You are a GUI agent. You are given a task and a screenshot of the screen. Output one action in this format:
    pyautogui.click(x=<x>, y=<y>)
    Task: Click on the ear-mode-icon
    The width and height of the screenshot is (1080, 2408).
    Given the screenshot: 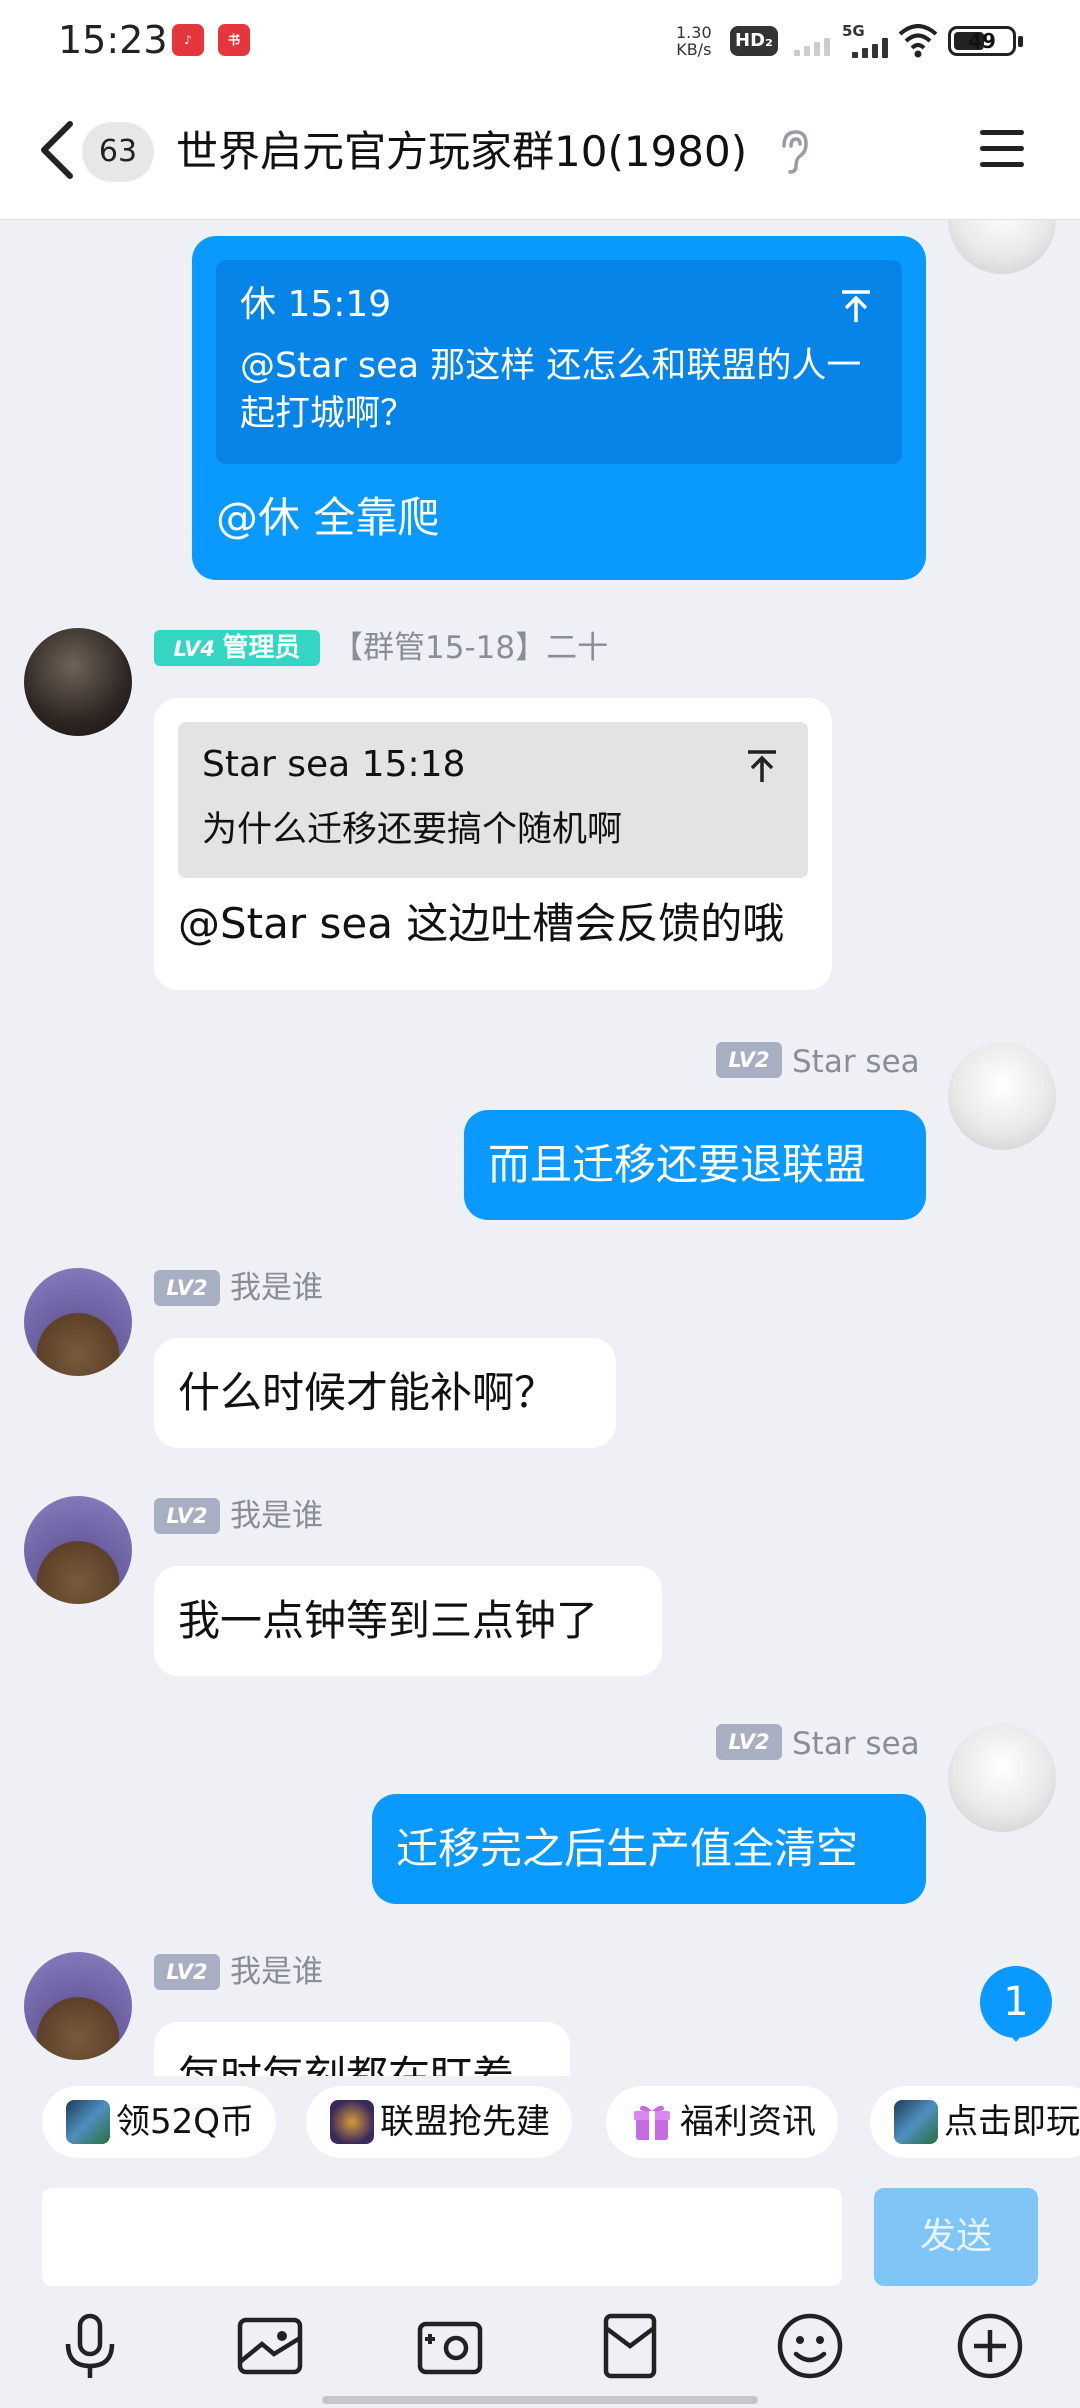 What is the action you would take?
    pyautogui.click(x=793, y=152)
    